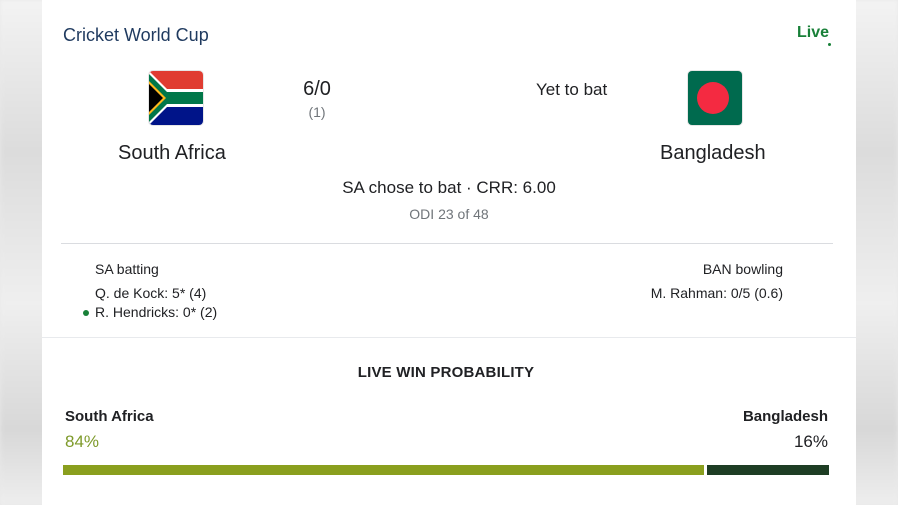  Describe the element at coordinates (176, 98) in the screenshot. I see `south-africa-flag-icon` at that location.